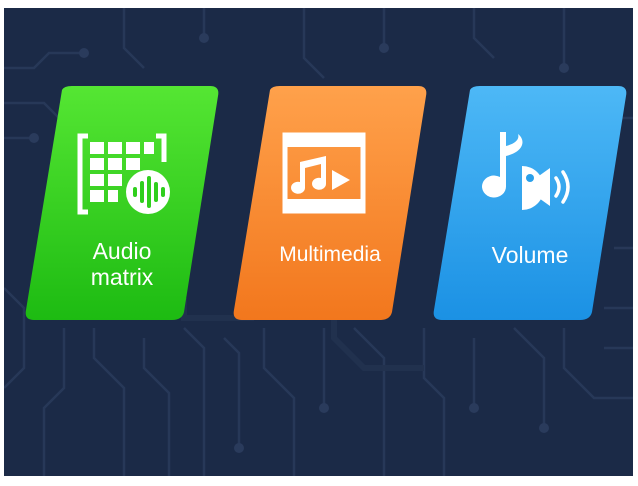 The image size is (638, 486). I want to click on audio-matrix-label: Audio matrix, so click(122, 264).